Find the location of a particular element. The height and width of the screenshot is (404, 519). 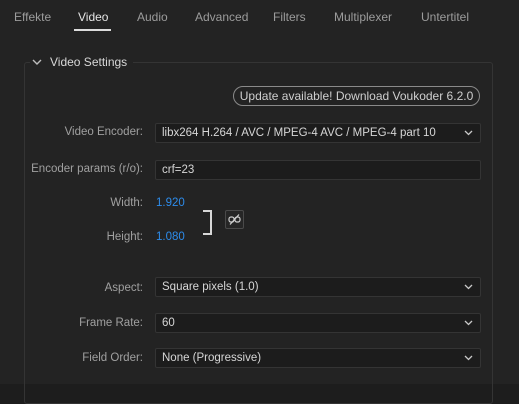

scrollbar is located at coordinates (517, 209).